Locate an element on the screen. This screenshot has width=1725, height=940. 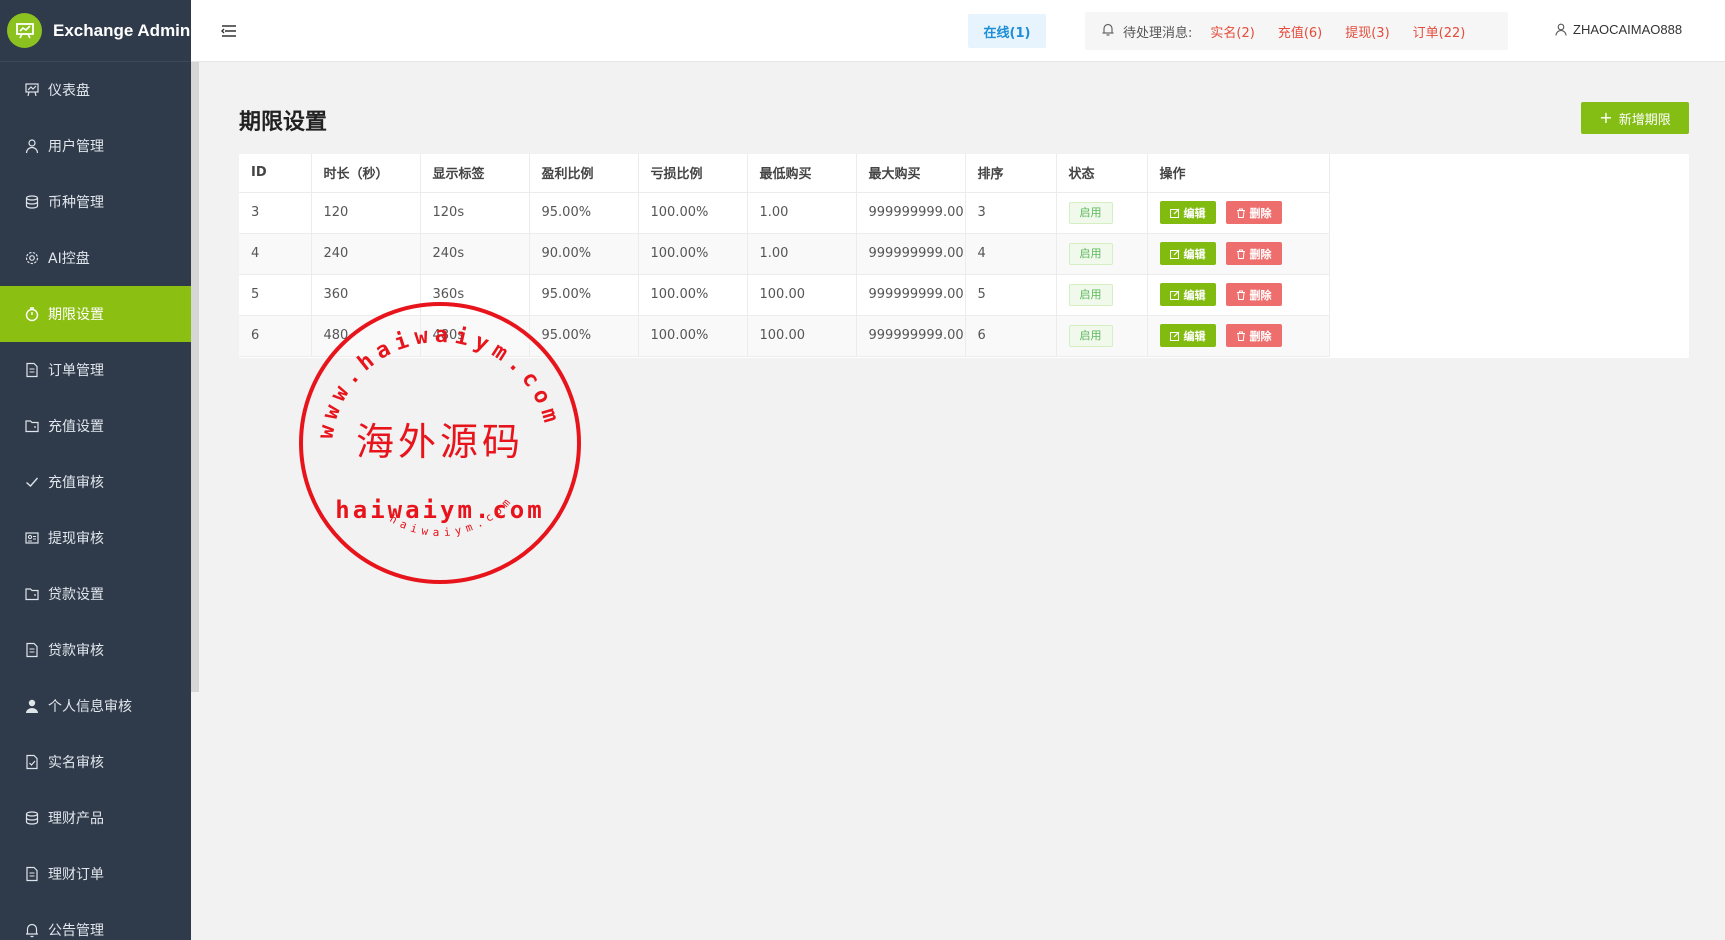
sidebar-item: AI控盘 is located at coordinates (95, 258).